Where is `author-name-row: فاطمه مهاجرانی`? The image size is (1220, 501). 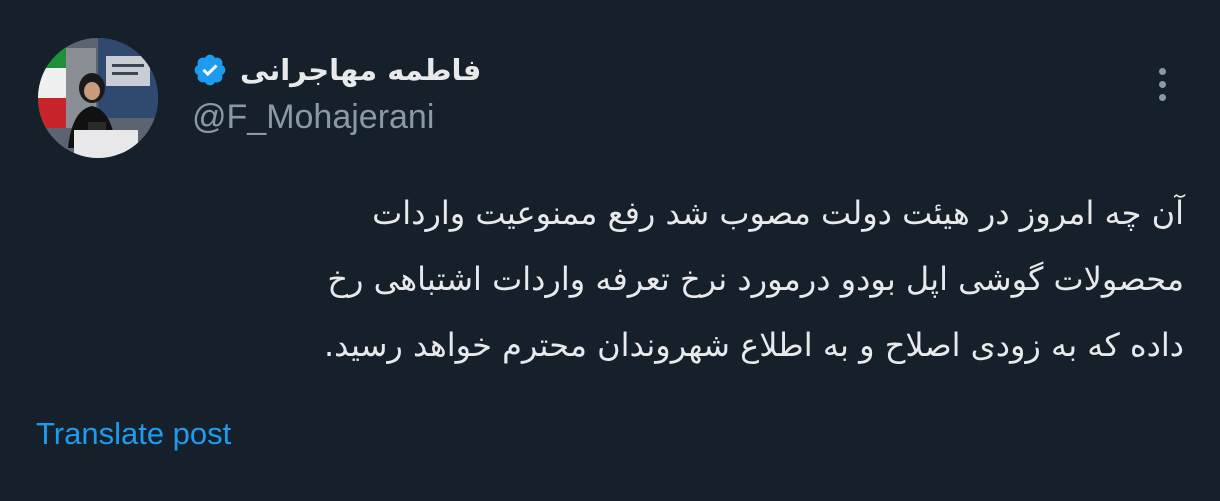
author-name-row: فاطمه مهاجرانی is located at coordinates (336, 70).